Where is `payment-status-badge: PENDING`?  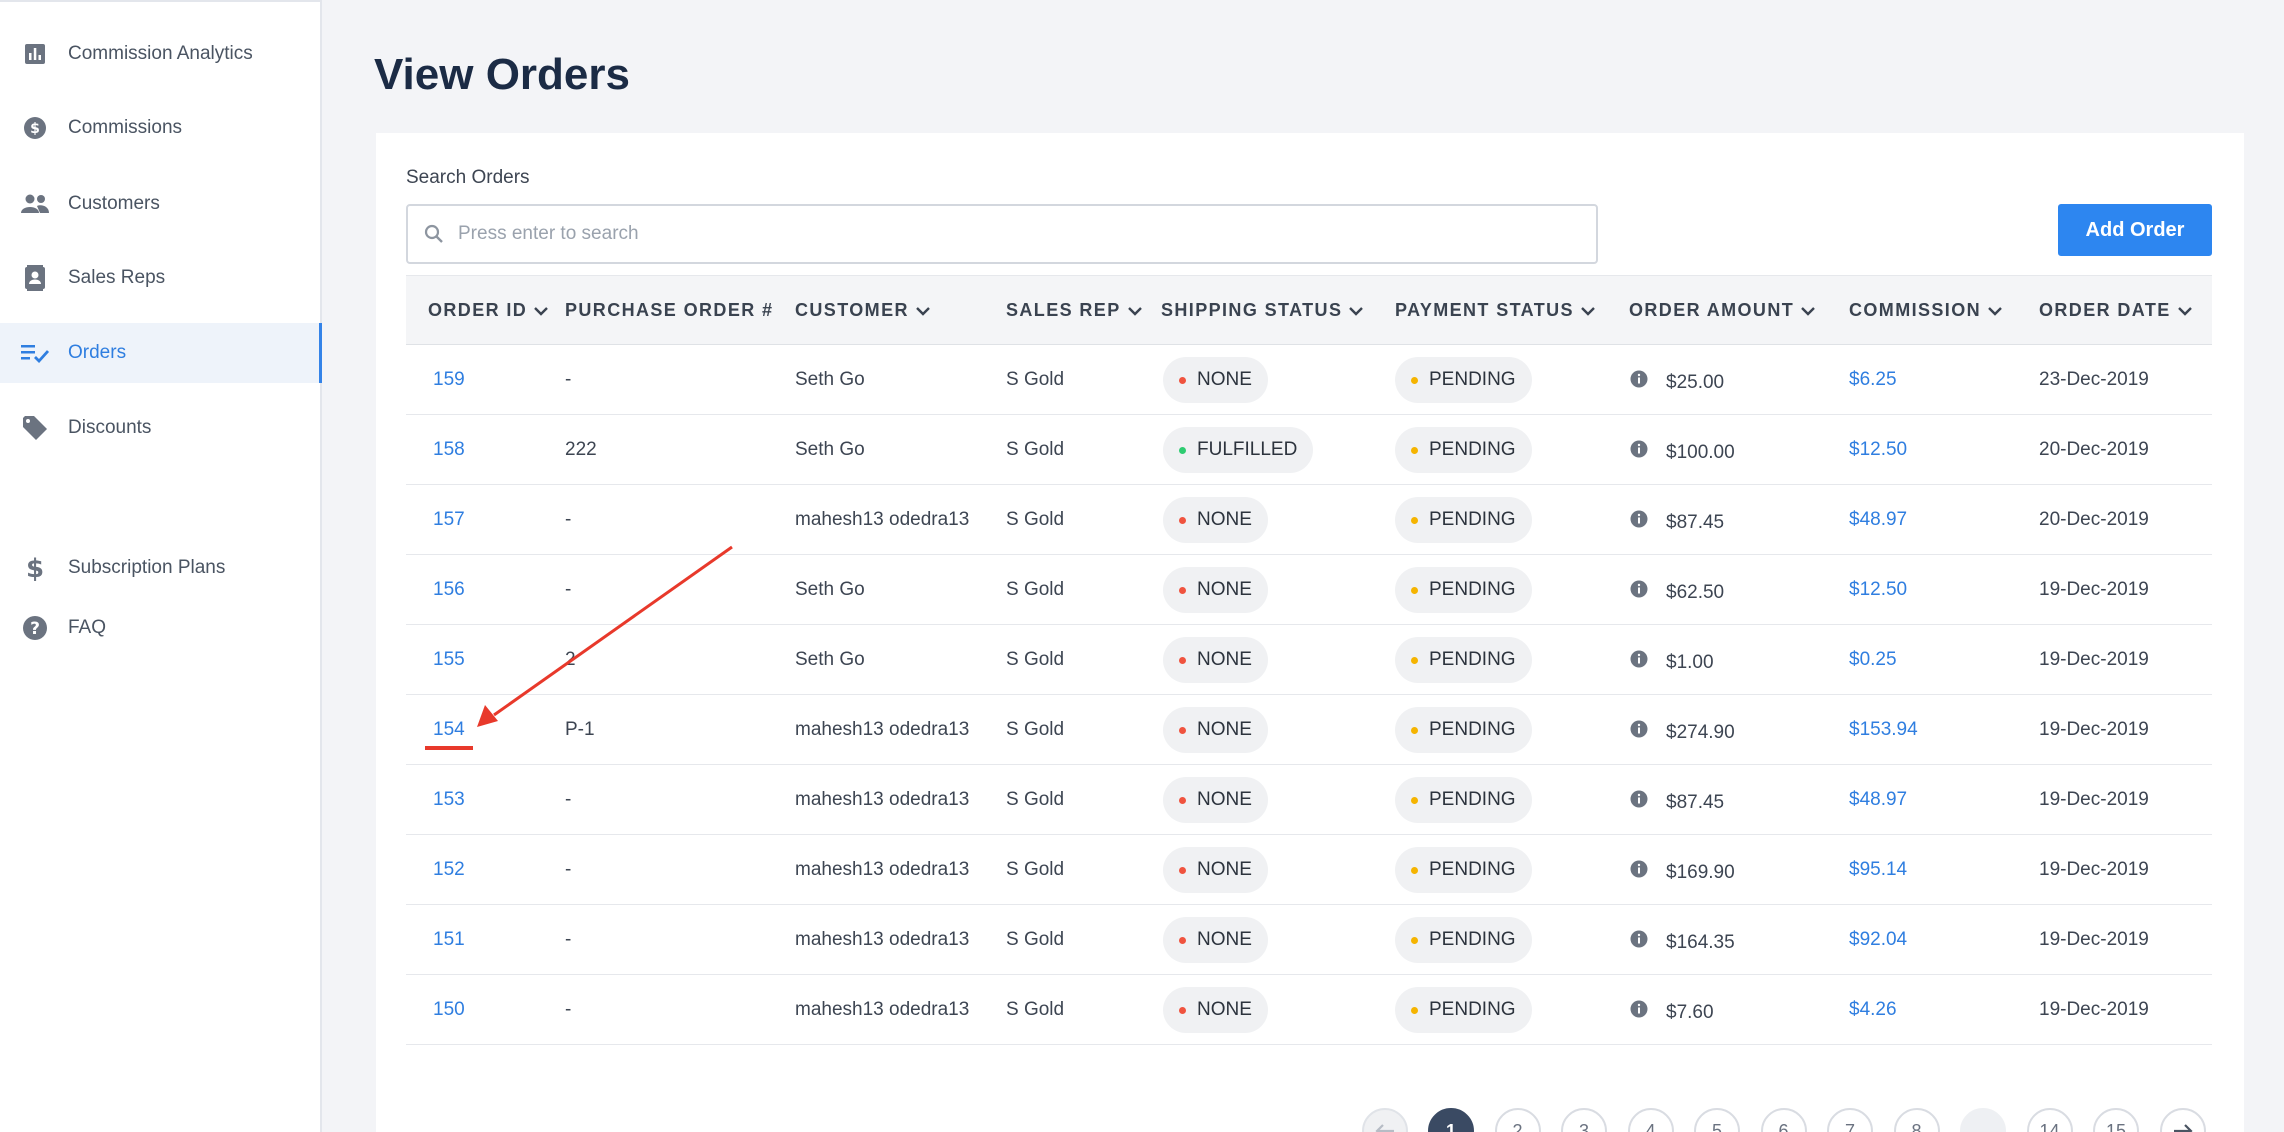 payment-status-badge: PENDING is located at coordinates (1463, 870).